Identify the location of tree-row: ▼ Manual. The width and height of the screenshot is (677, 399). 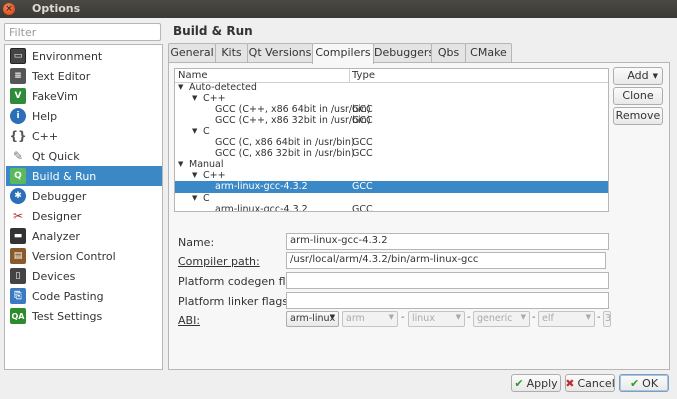
(391, 164).